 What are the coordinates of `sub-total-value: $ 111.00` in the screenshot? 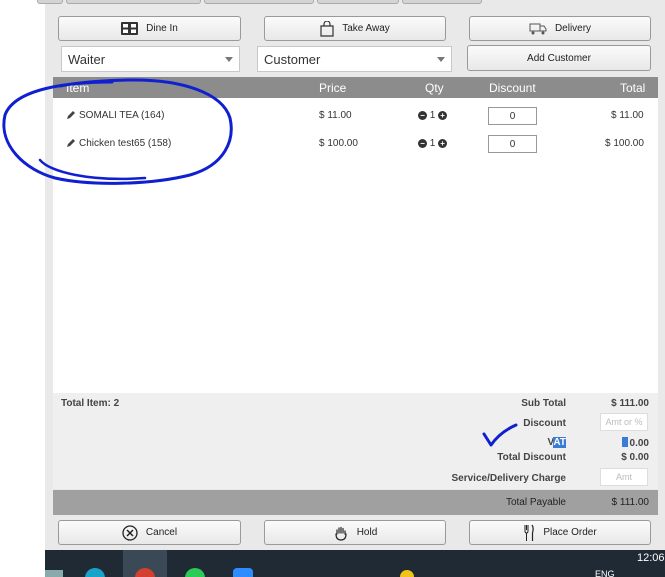 It's located at (630, 403).